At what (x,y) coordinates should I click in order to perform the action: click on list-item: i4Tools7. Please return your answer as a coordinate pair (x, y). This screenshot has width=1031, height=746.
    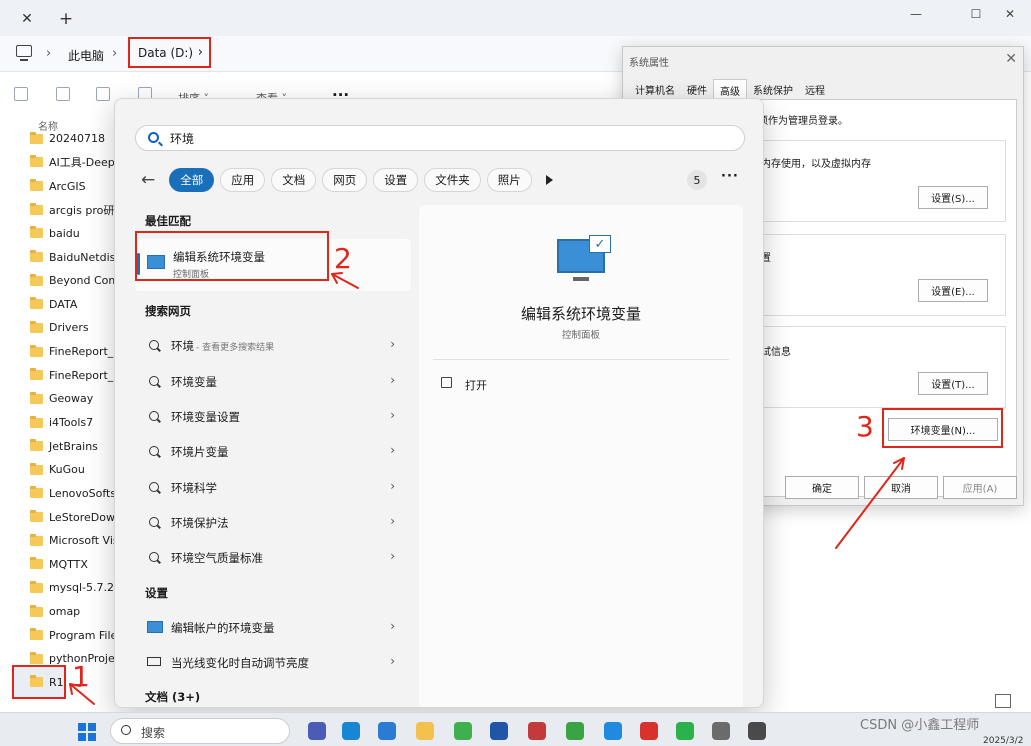
    Looking at the image, I should click on (72, 423).